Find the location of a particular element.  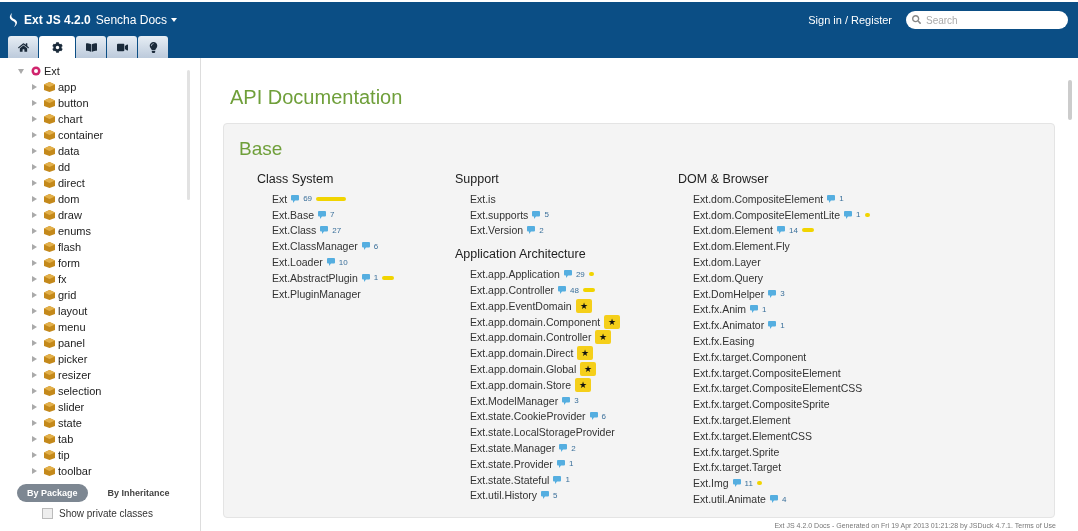

class-link: Ext.util.History is located at coordinates (504, 495).